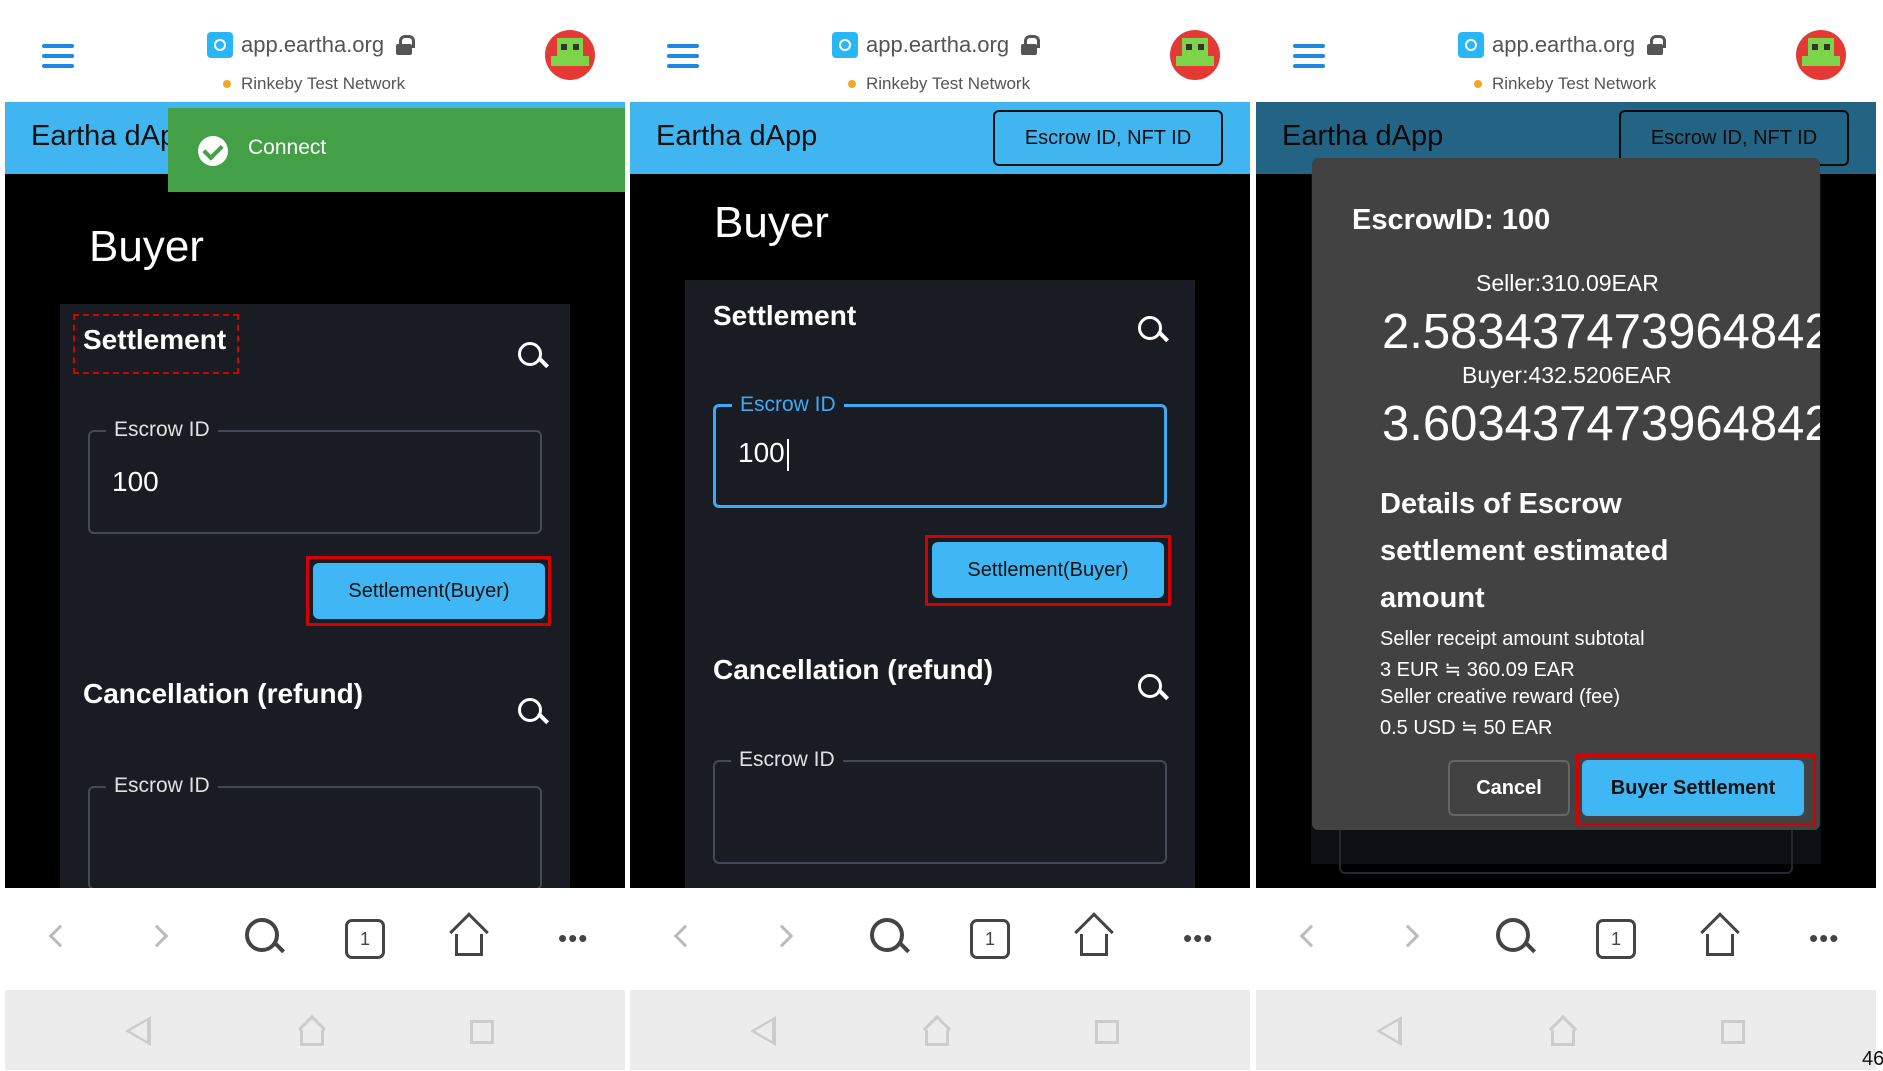  What do you see at coordinates (940, 138) in the screenshot?
I see `app-header: Eartha dApp Escrow ID, NFT ID` at bounding box center [940, 138].